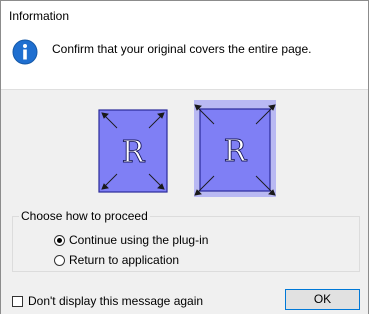  I want to click on radio-button, so click(59, 260).